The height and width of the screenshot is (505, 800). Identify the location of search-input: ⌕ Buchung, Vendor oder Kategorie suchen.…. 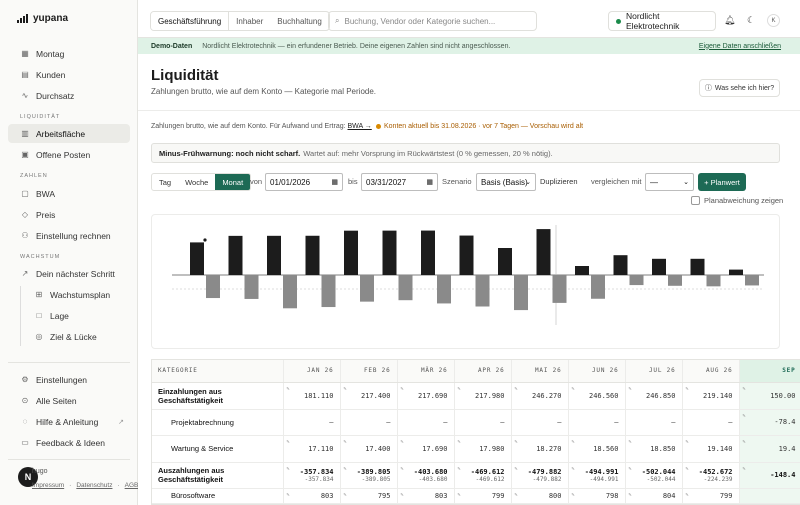
(432, 21).